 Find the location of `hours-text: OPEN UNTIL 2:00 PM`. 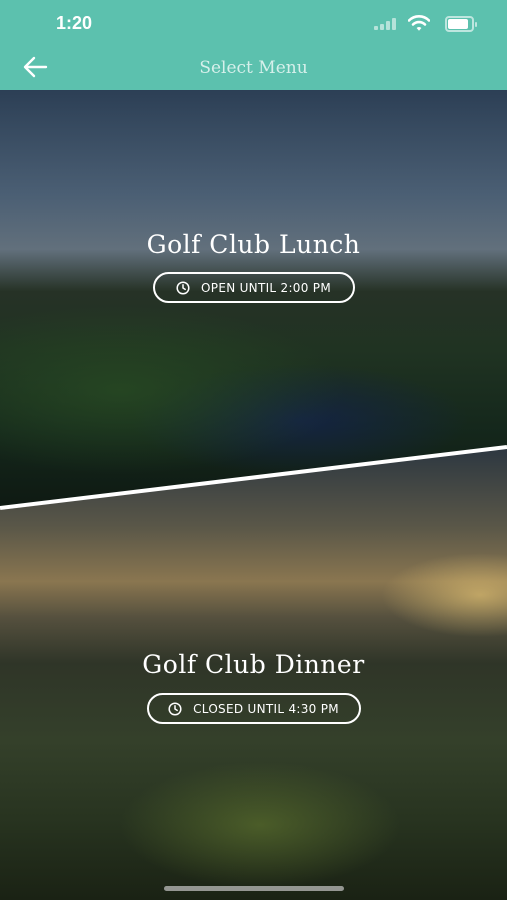

hours-text: OPEN UNTIL 2:00 PM is located at coordinates (266, 287).